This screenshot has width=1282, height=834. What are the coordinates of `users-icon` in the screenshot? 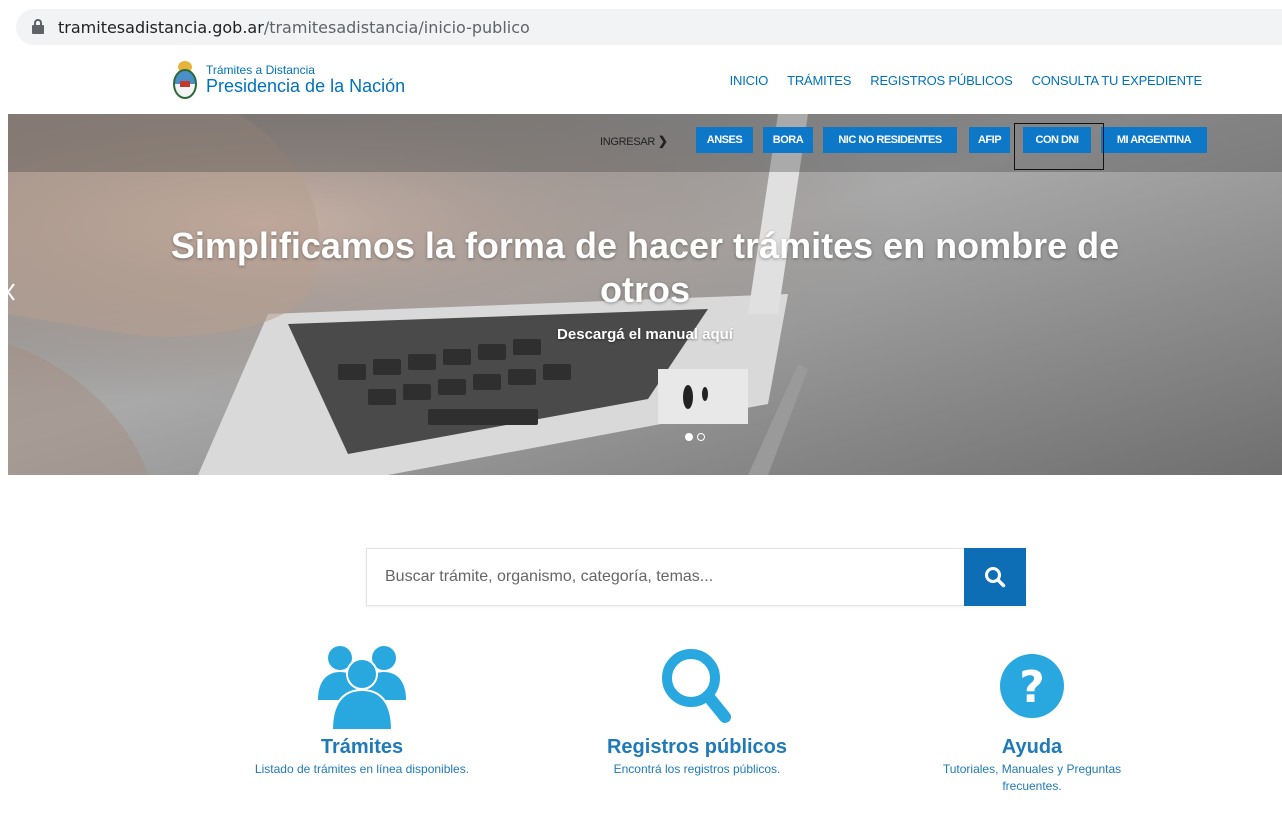 It's located at (362, 688).